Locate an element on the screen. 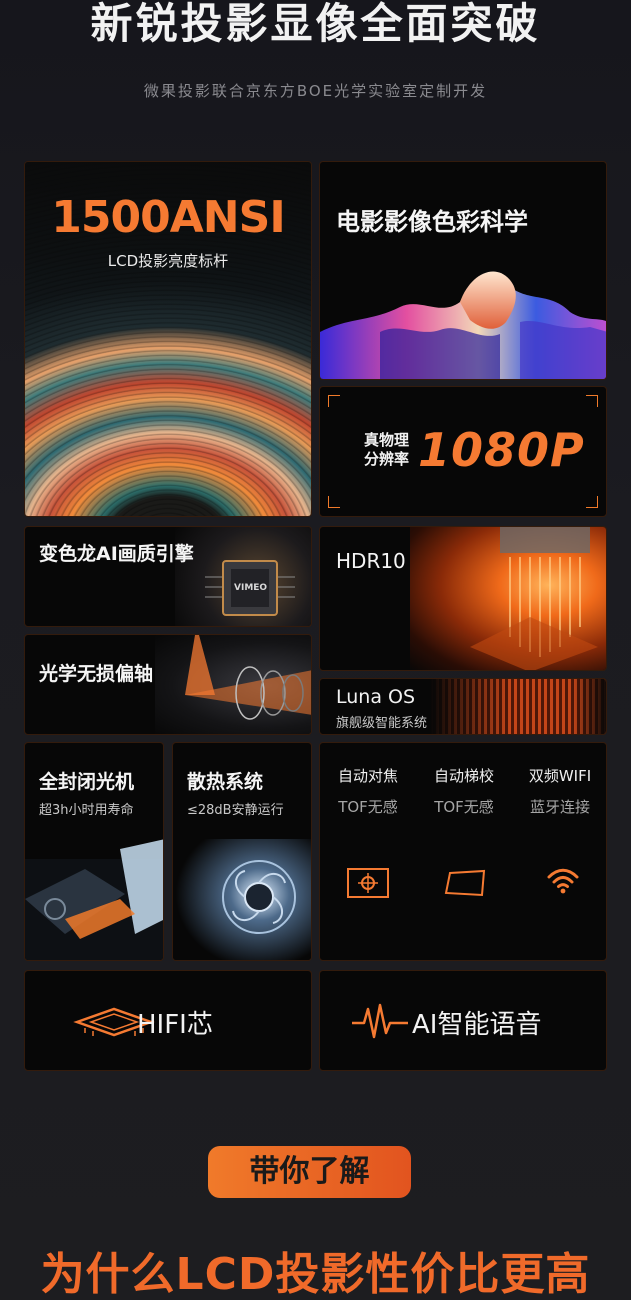  hifi-title: HIFI芯 is located at coordinates (175, 1025).